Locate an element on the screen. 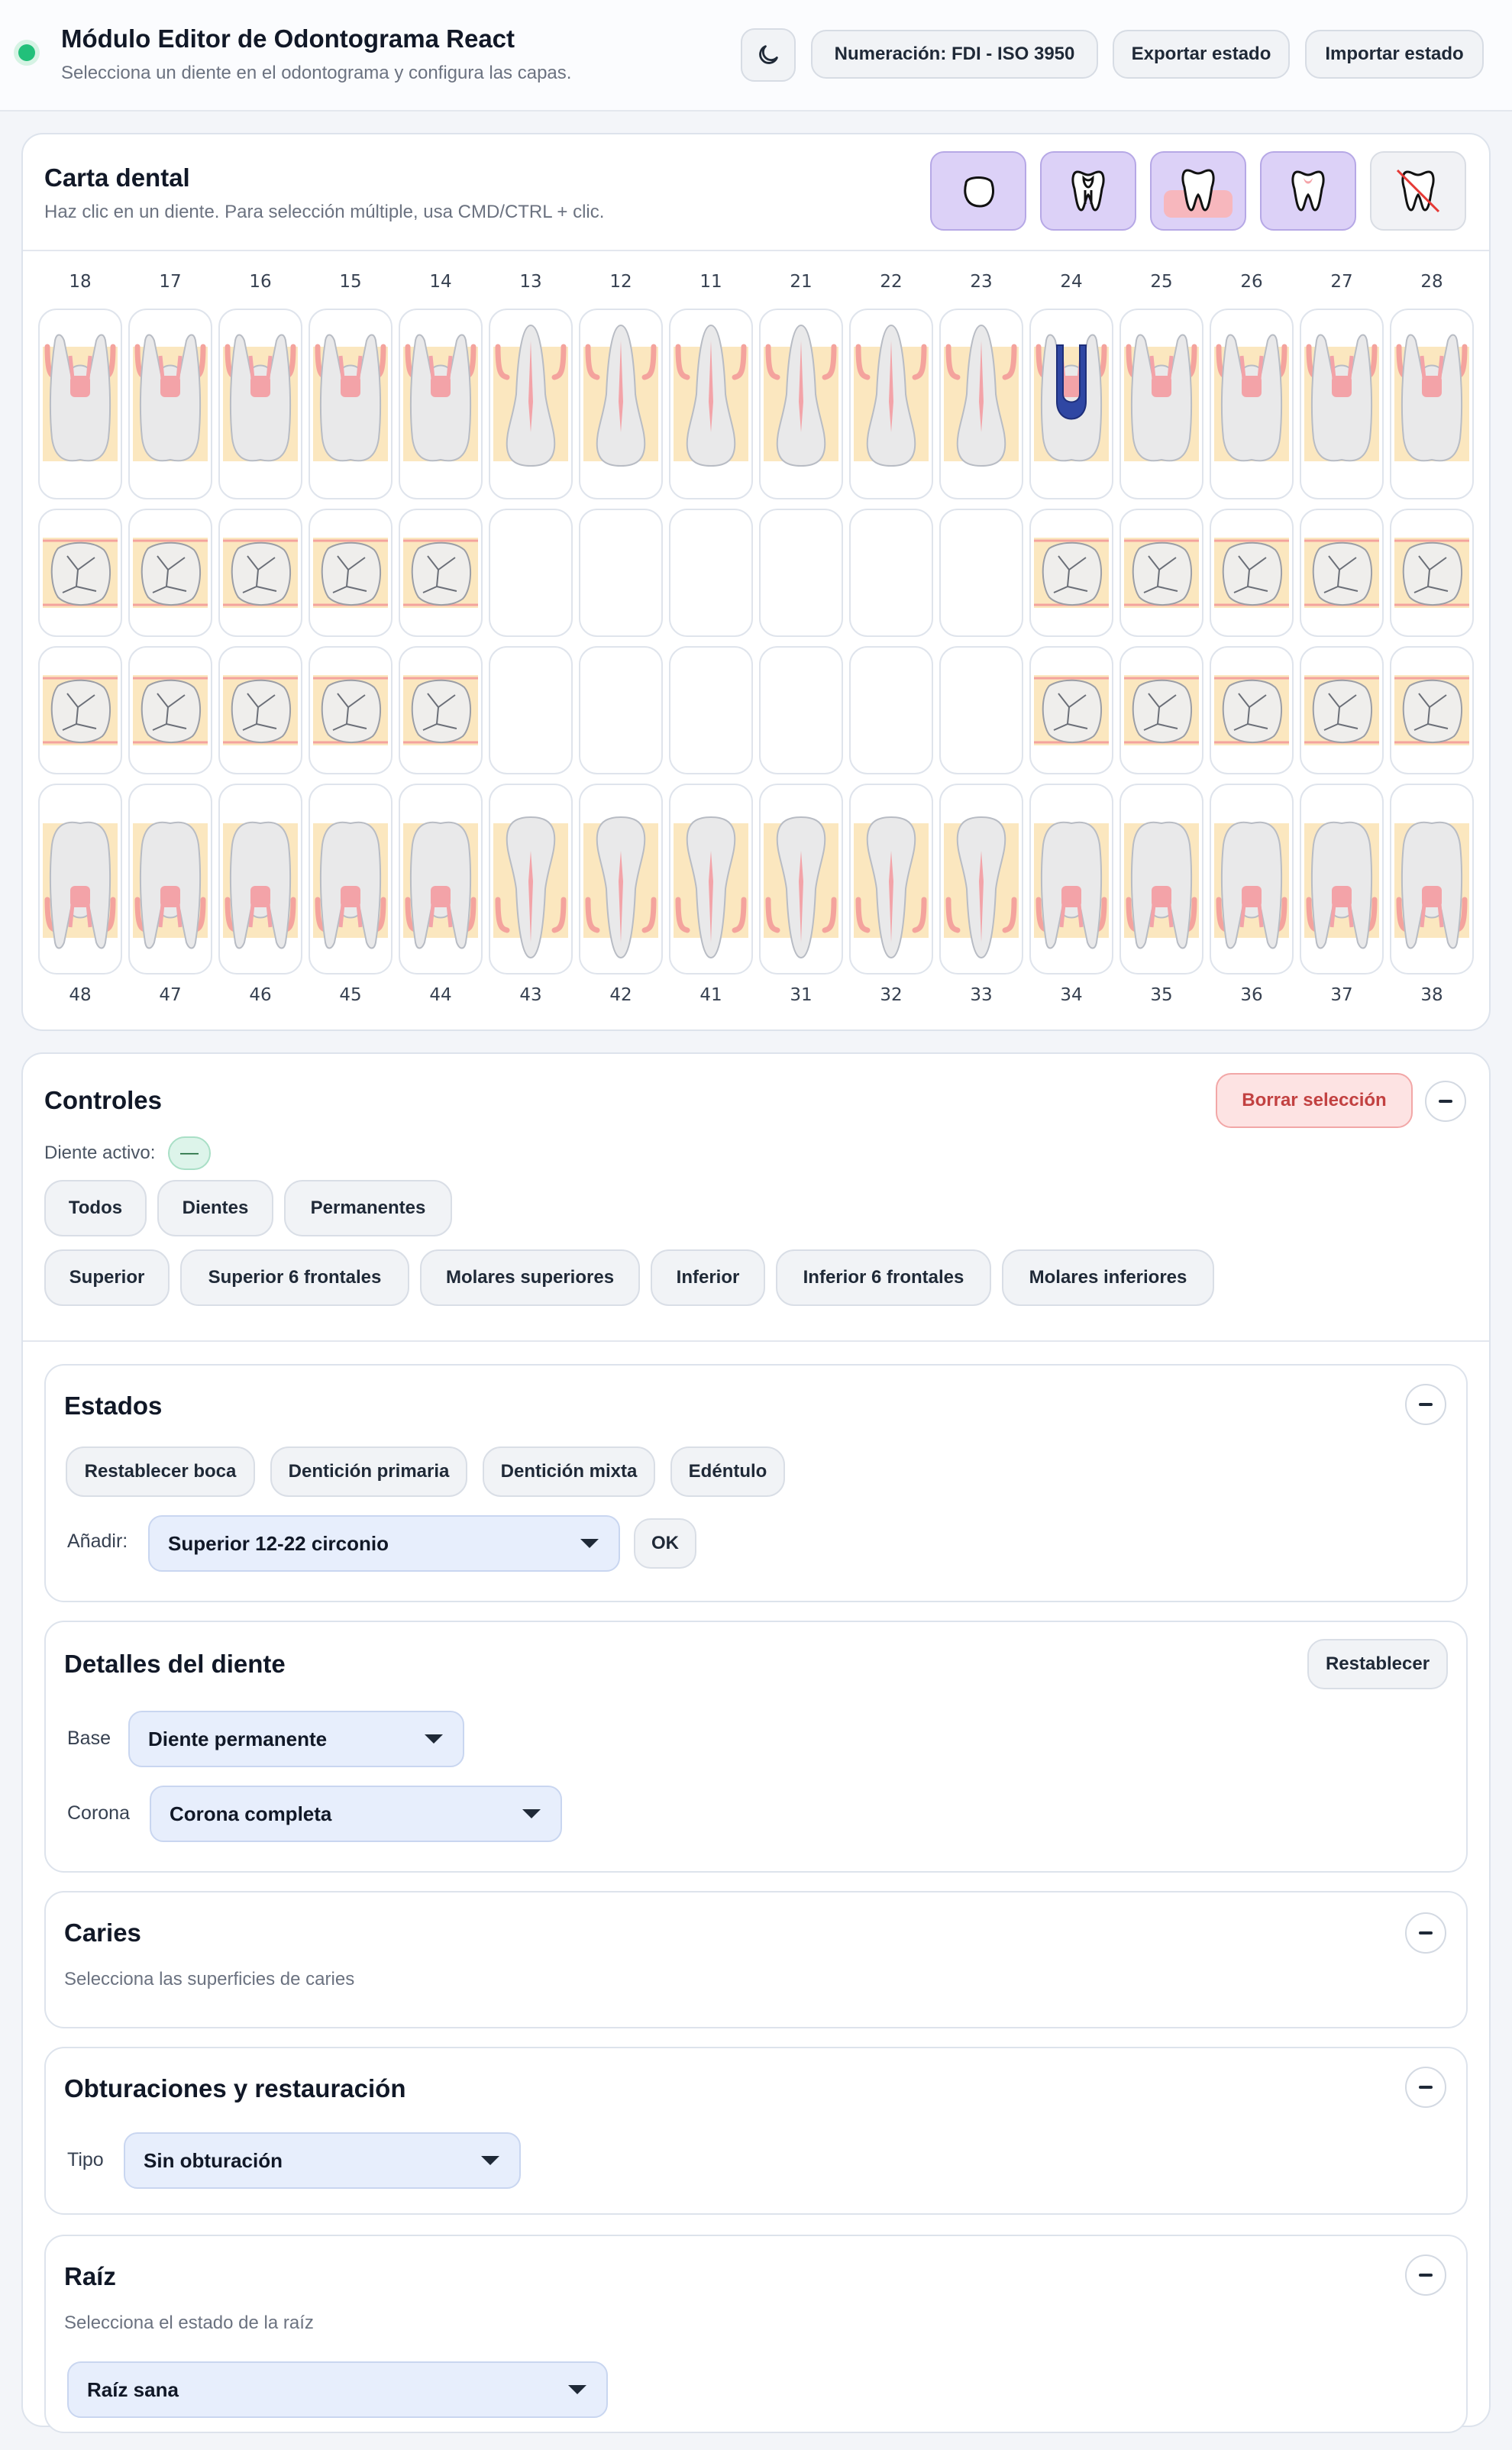 This screenshot has height=2450, width=1512. import-button: Importar estado is located at coordinates (1394, 54).